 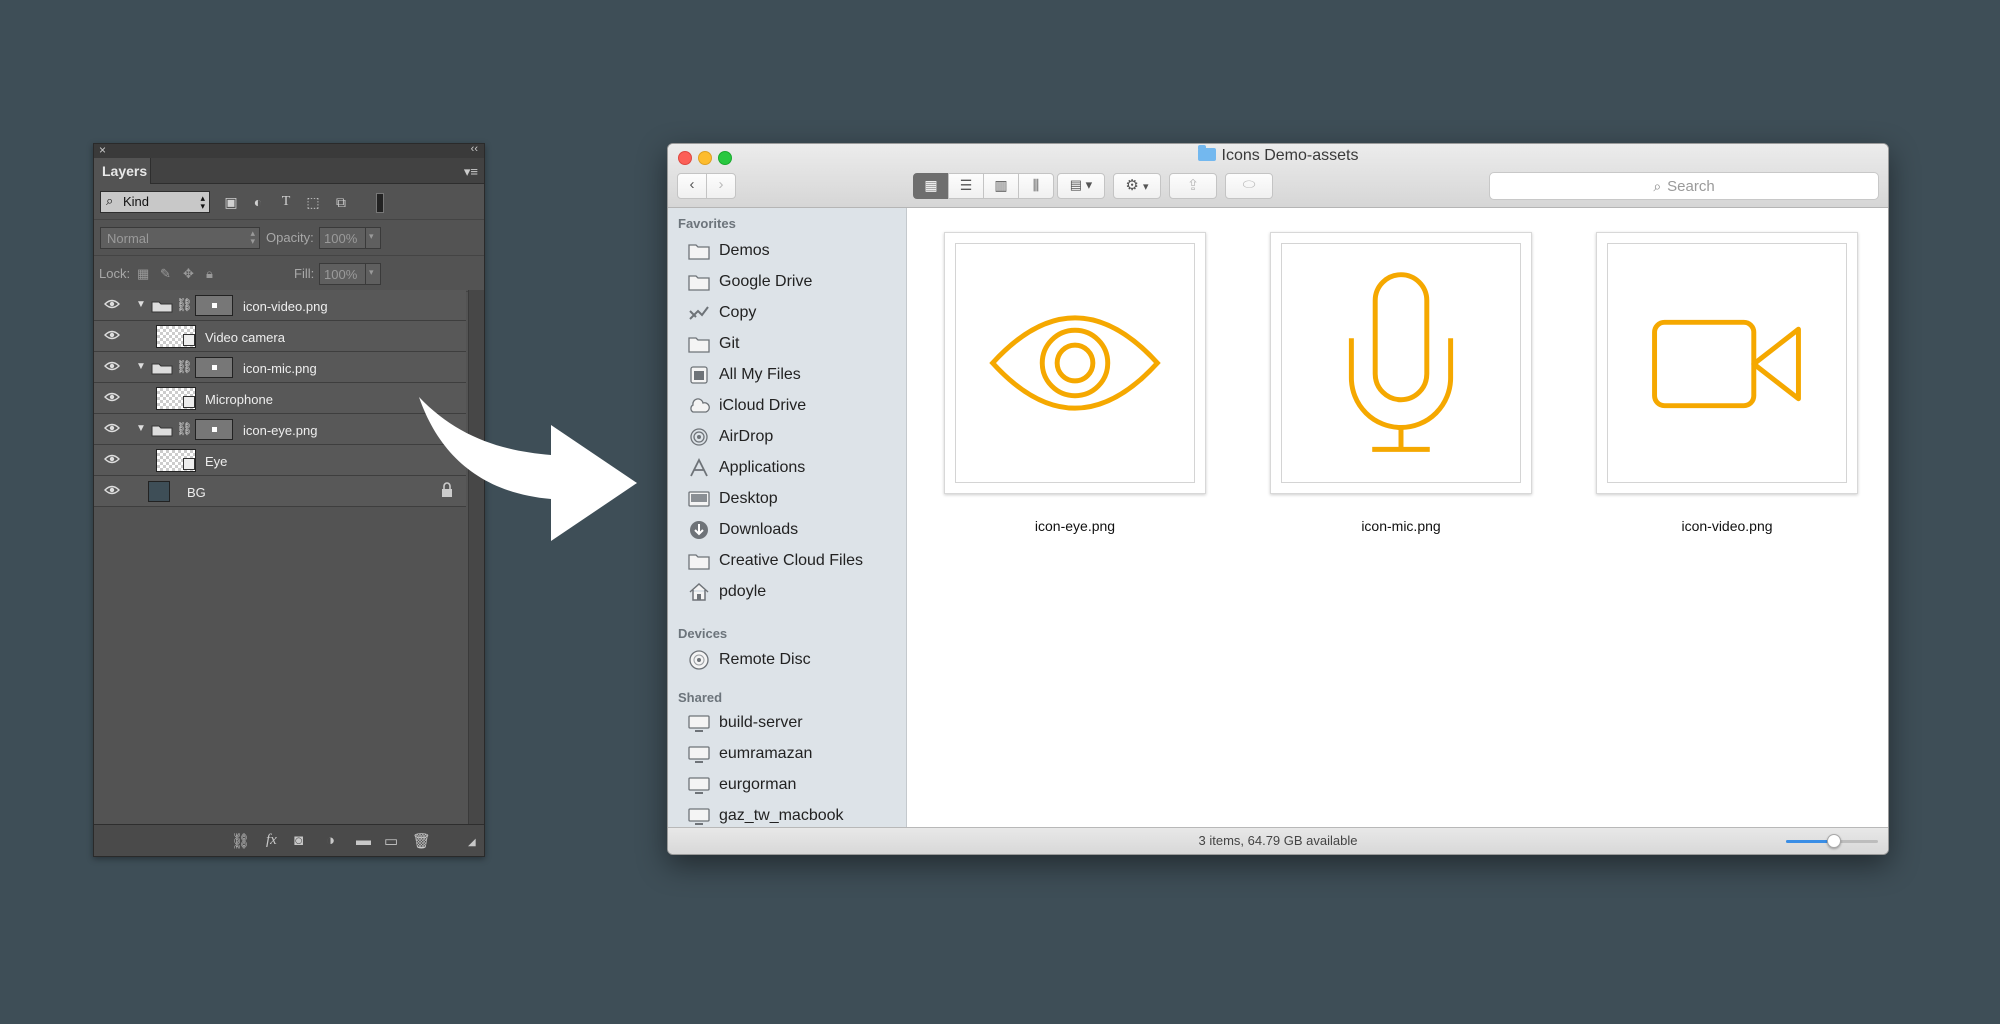 What do you see at coordinates (699, 499) in the screenshot?
I see `desktop-icon` at bounding box center [699, 499].